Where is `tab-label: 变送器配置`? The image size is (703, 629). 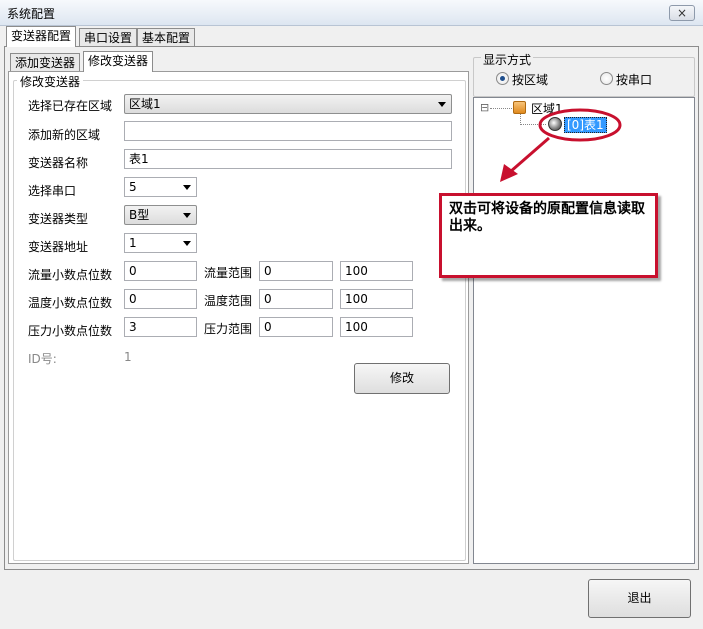 tab-label: 变送器配置 is located at coordinates (41, 36).